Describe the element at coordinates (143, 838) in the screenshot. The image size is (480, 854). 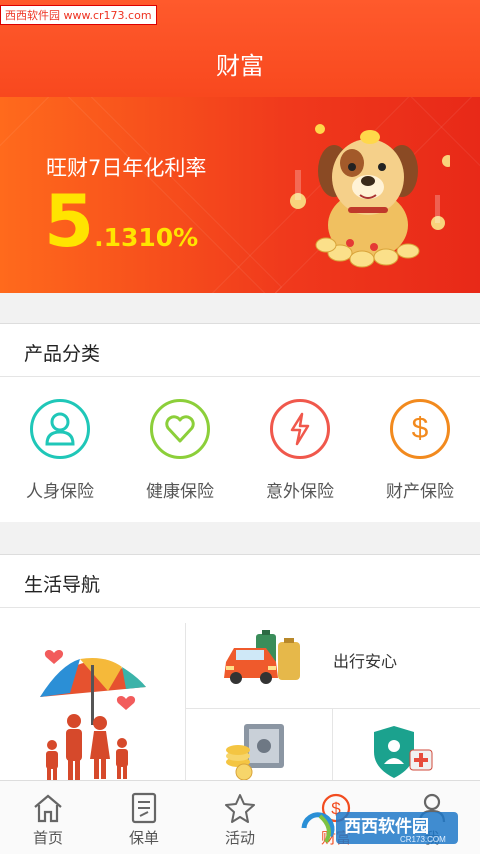
I see `tab-label: 保单` at that location.